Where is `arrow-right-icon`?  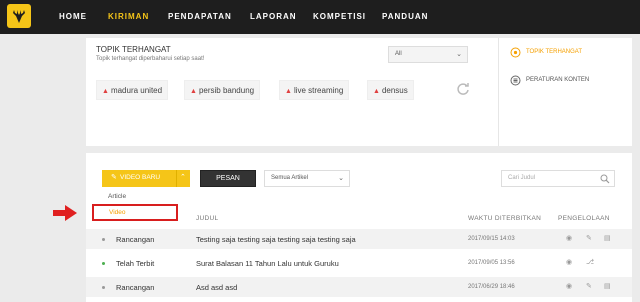
arrow-right-icon is located at coordinates (65, 213).